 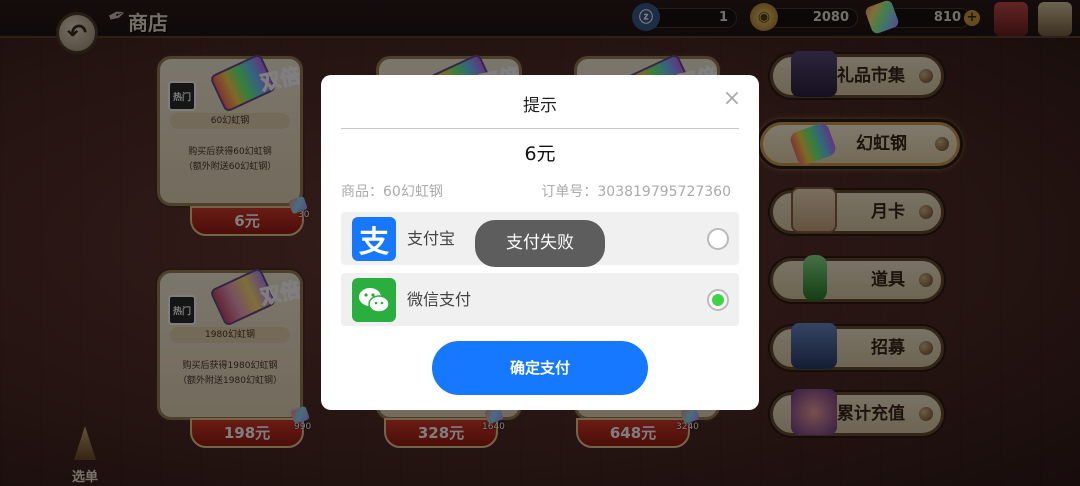 I want to click on radio-button-selected, so click(x=718, y=300).